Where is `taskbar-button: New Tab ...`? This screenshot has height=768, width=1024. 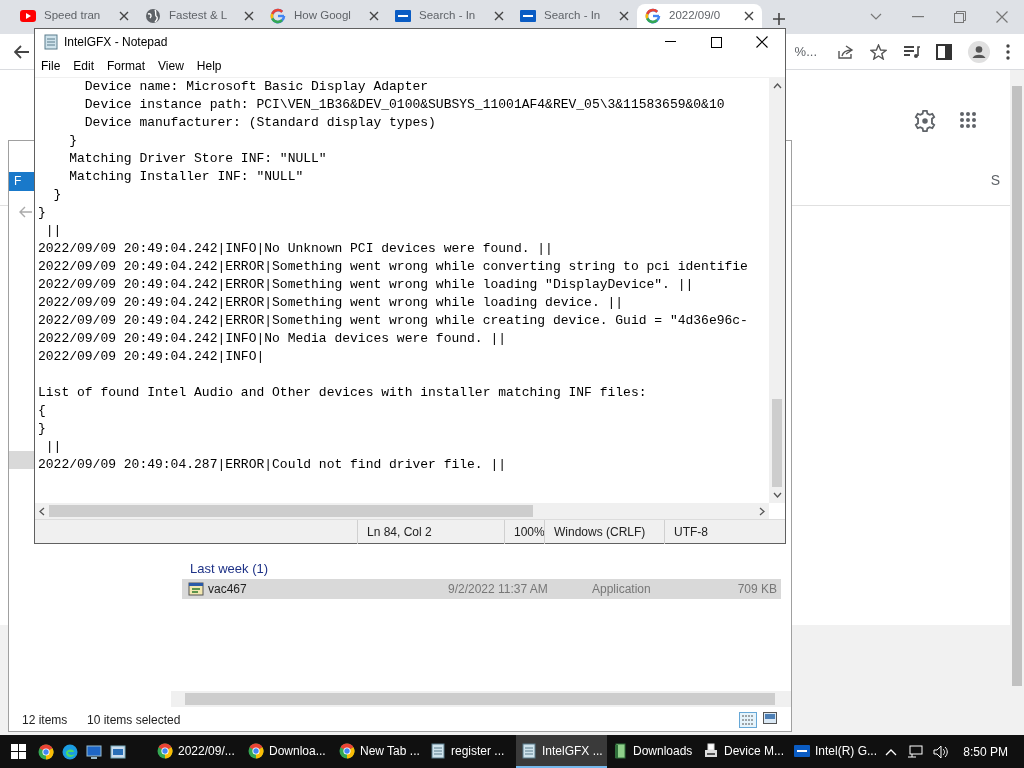
taskbar-button: New Tab ... is located at coordinates (379, 751).